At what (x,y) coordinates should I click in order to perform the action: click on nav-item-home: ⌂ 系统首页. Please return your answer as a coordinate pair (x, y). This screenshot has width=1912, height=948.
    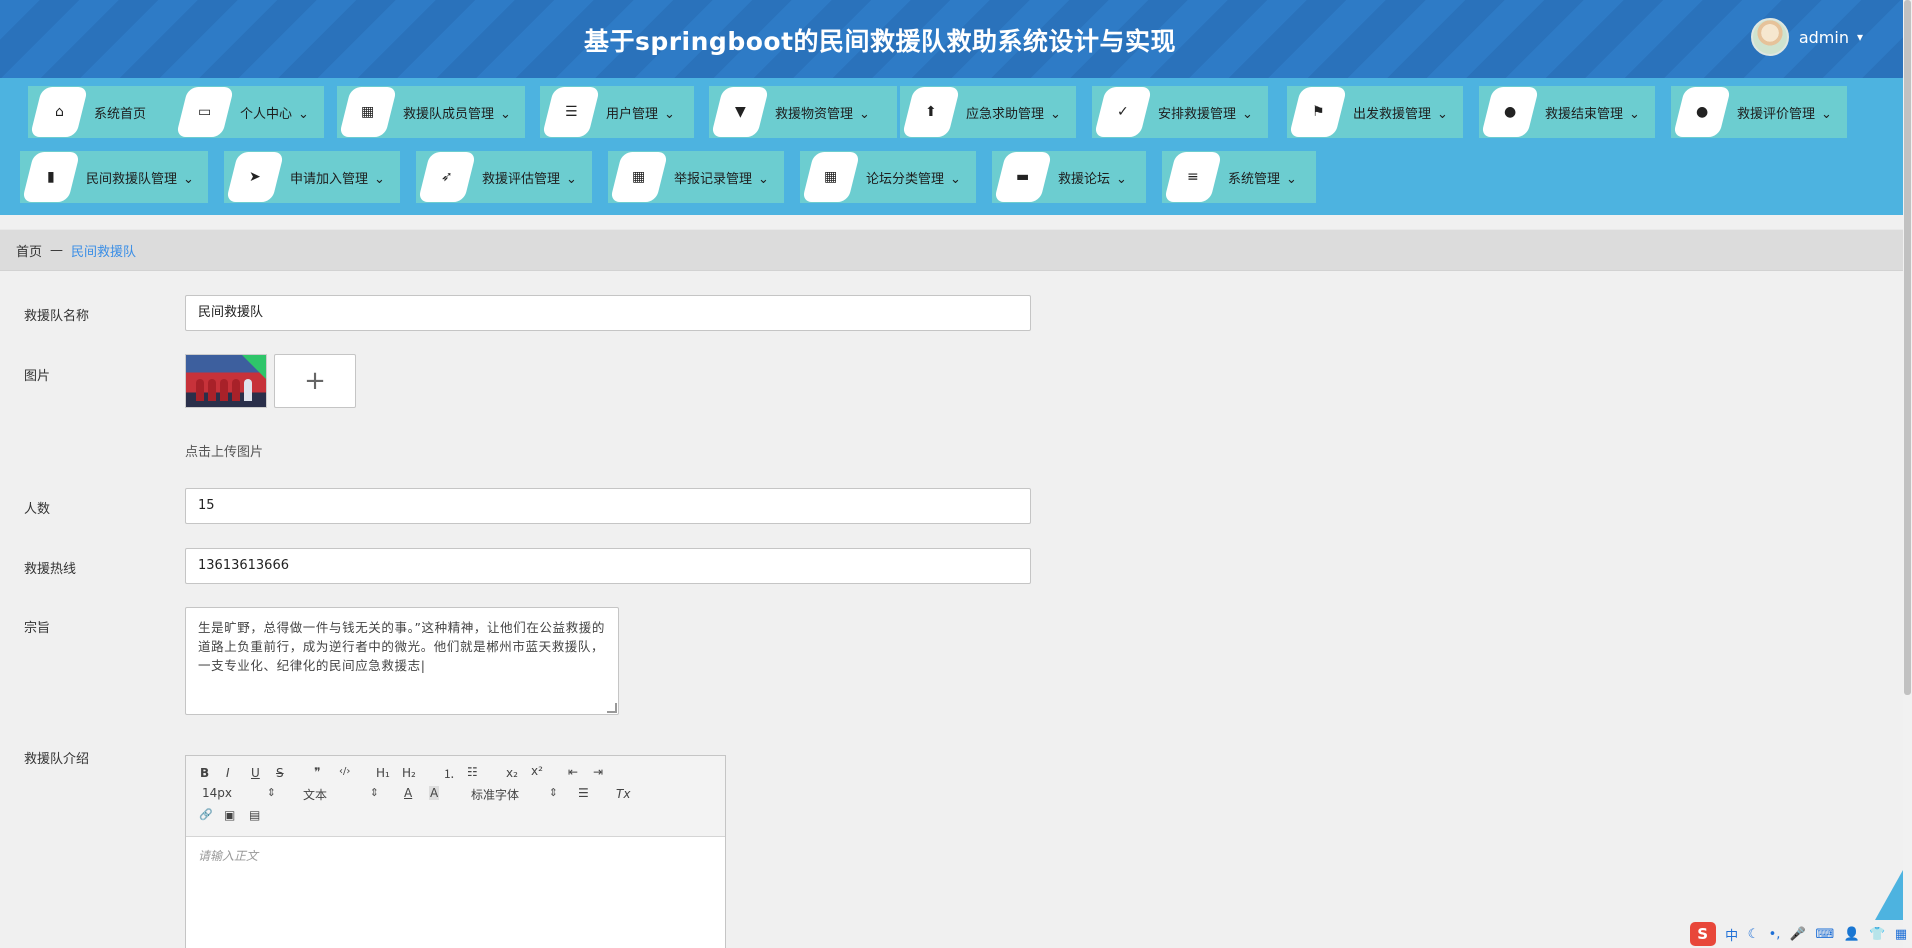
    Looking at the image, I should click on (105, 112).